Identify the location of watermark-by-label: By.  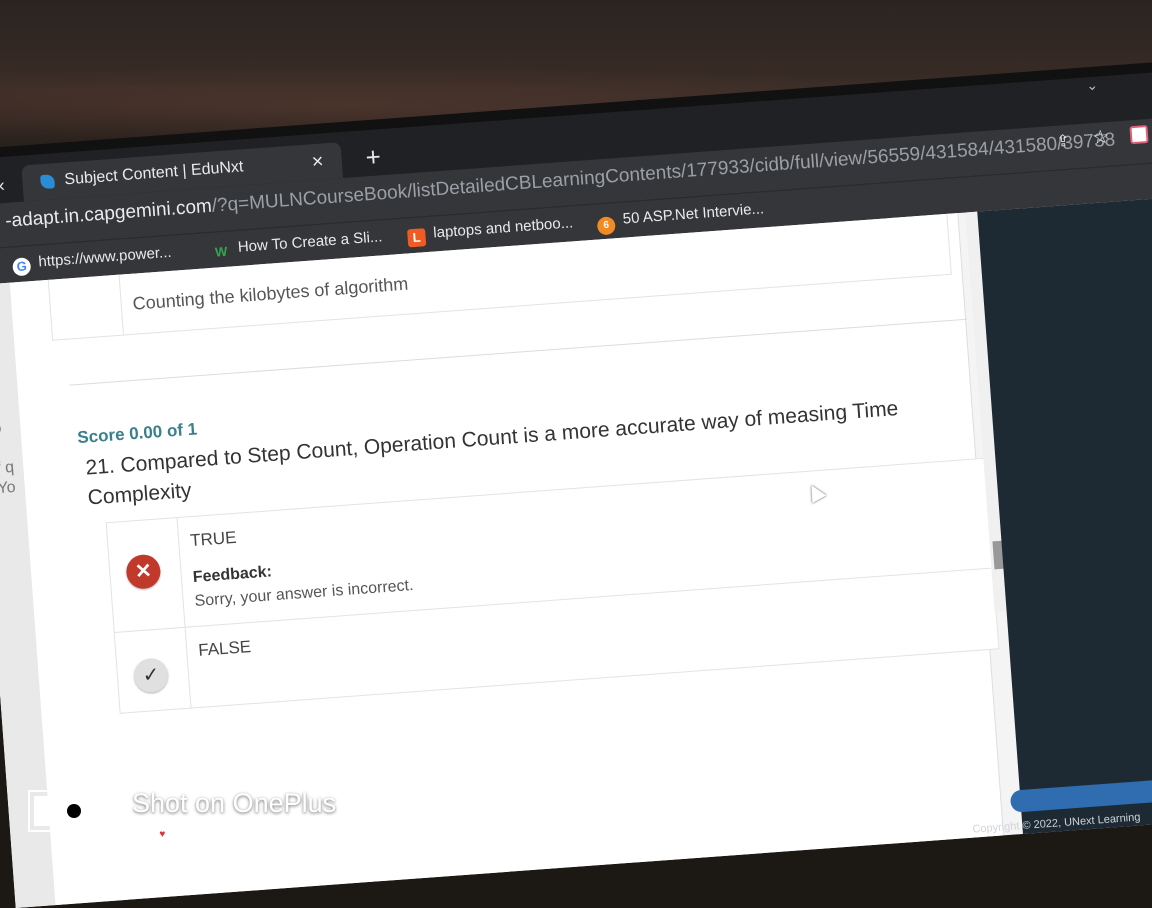
(142, 832).